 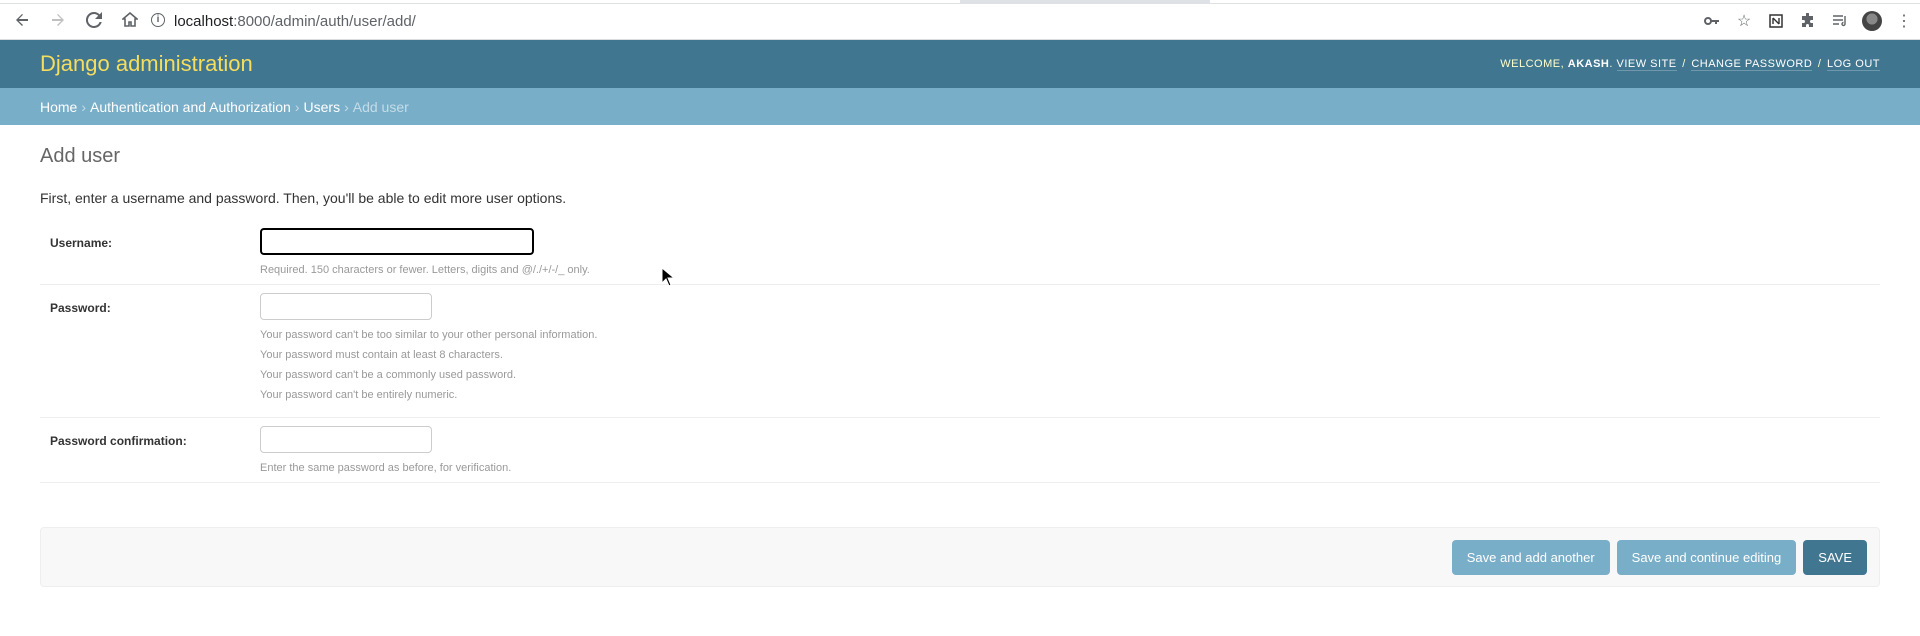 What do you see at coordinates (1904, 21) in the screenshot?
I see `menu-kebab-icon: ⋮` at bounding box center [1904, 21].